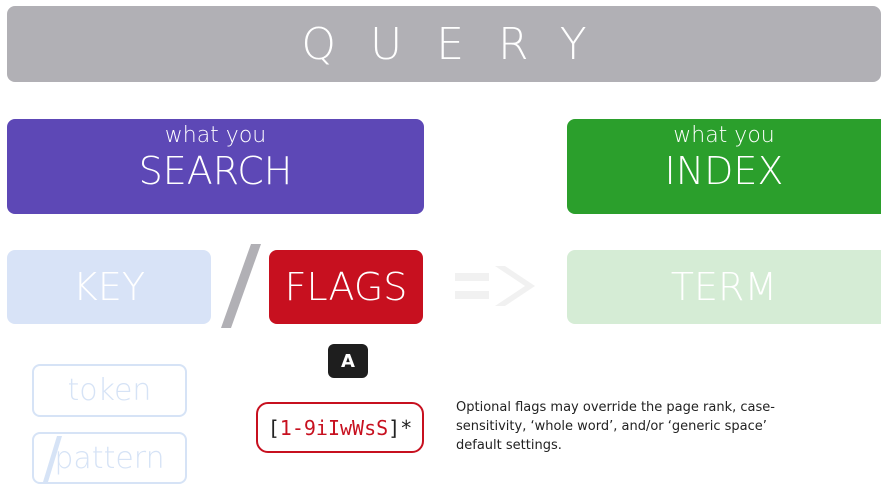 This screenshot has height=484, width=881. Describe the element at coordinates (346, 287) in the screenshot. I see `flags-tile: FLAGS` at that location.